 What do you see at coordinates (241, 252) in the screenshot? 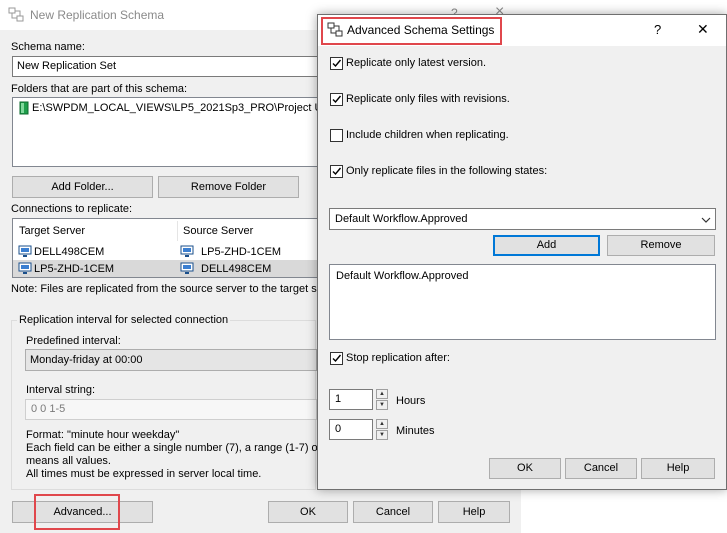
I see `source-server-cell: LP5-ZHD-1CEM` at bounding box center [241, 252].